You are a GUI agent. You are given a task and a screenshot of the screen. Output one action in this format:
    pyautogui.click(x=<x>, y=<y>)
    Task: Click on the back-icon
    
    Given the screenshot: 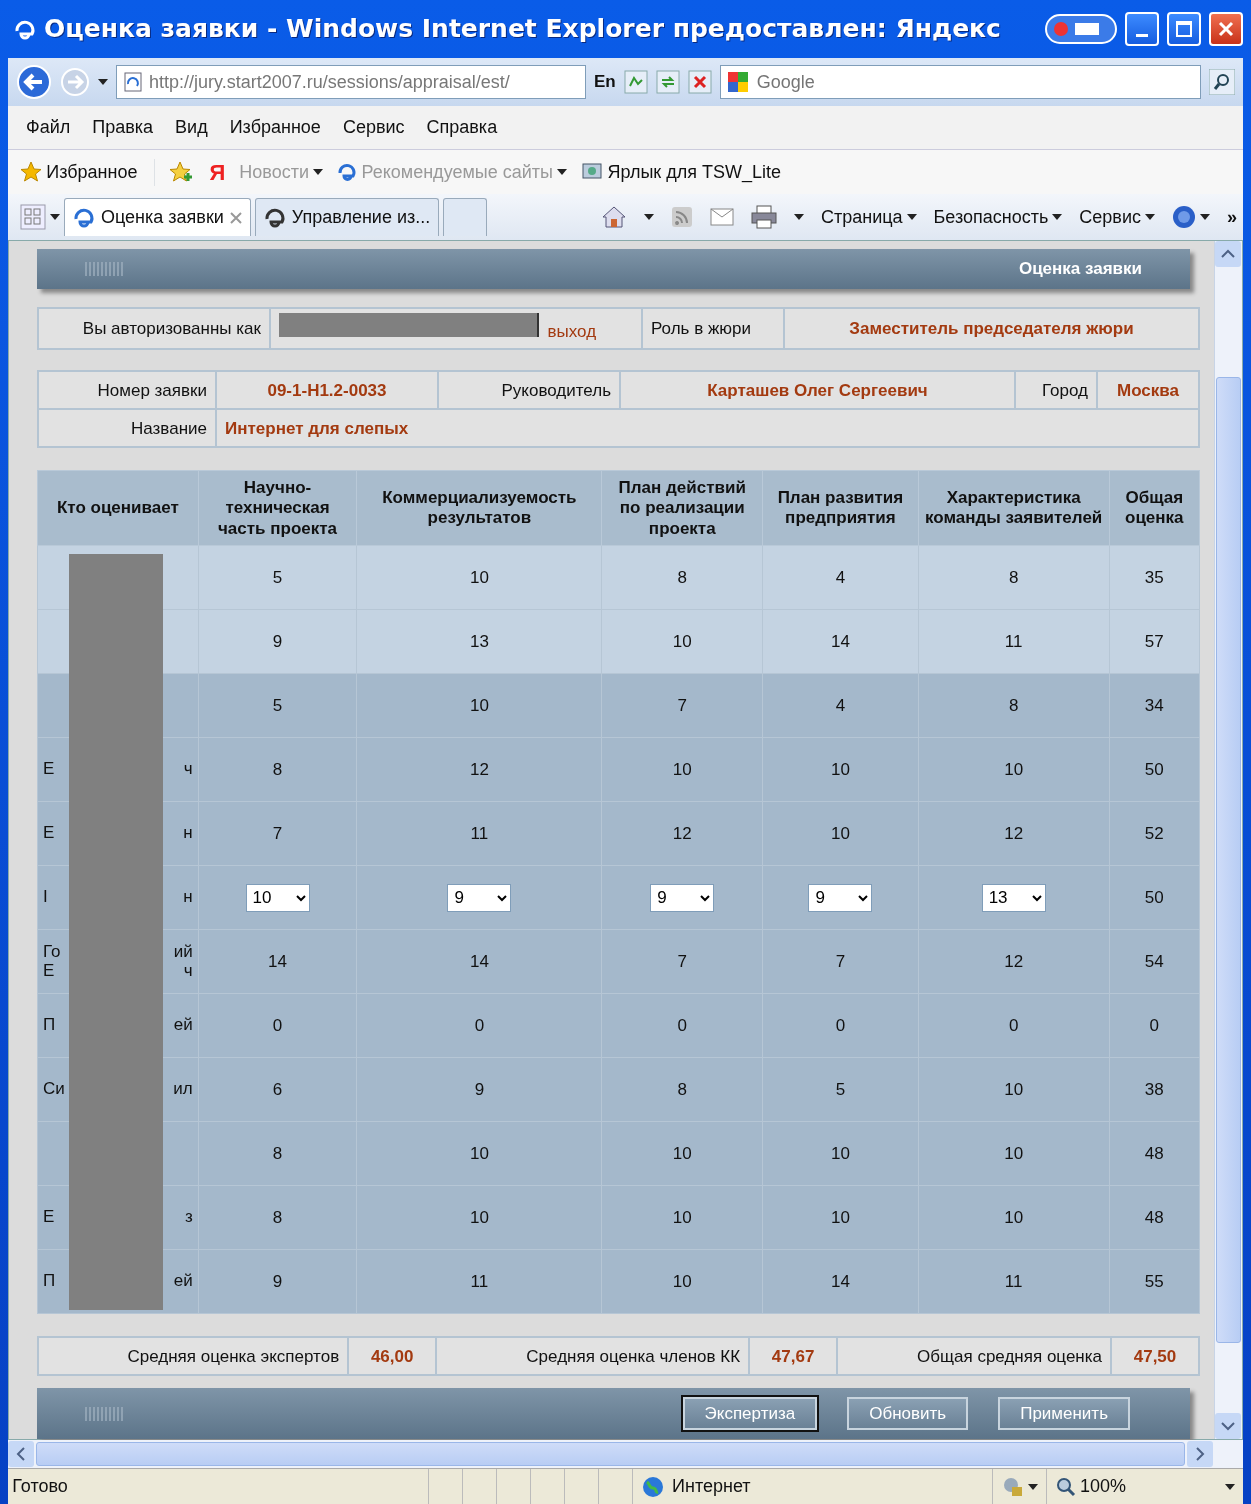 What is the action you would take?
    pyautogui.click(x=34, y=82)
    